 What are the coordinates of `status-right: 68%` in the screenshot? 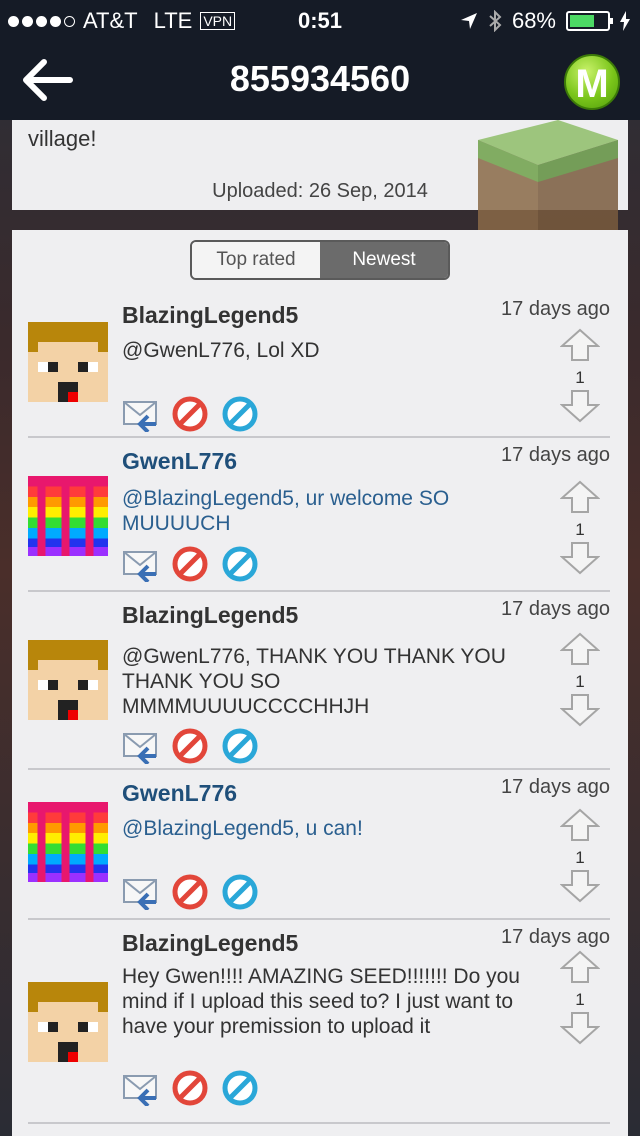 It's located at (545, 21).